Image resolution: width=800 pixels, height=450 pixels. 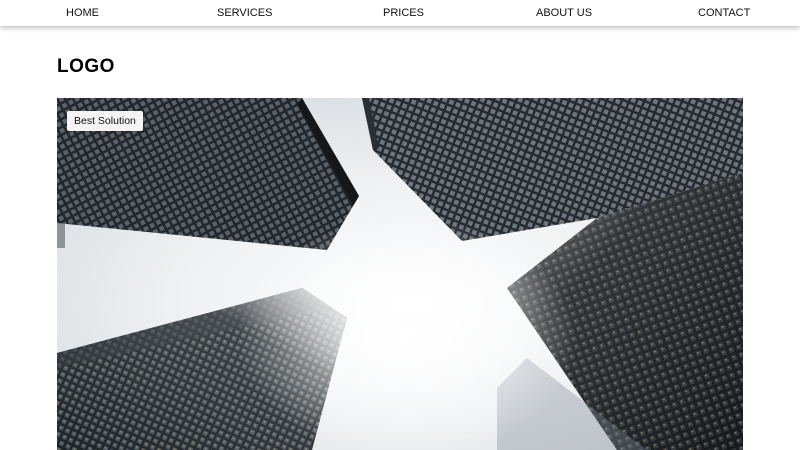 I want to click on nav-services-link: SERVICES, so click(x=244, y=13).